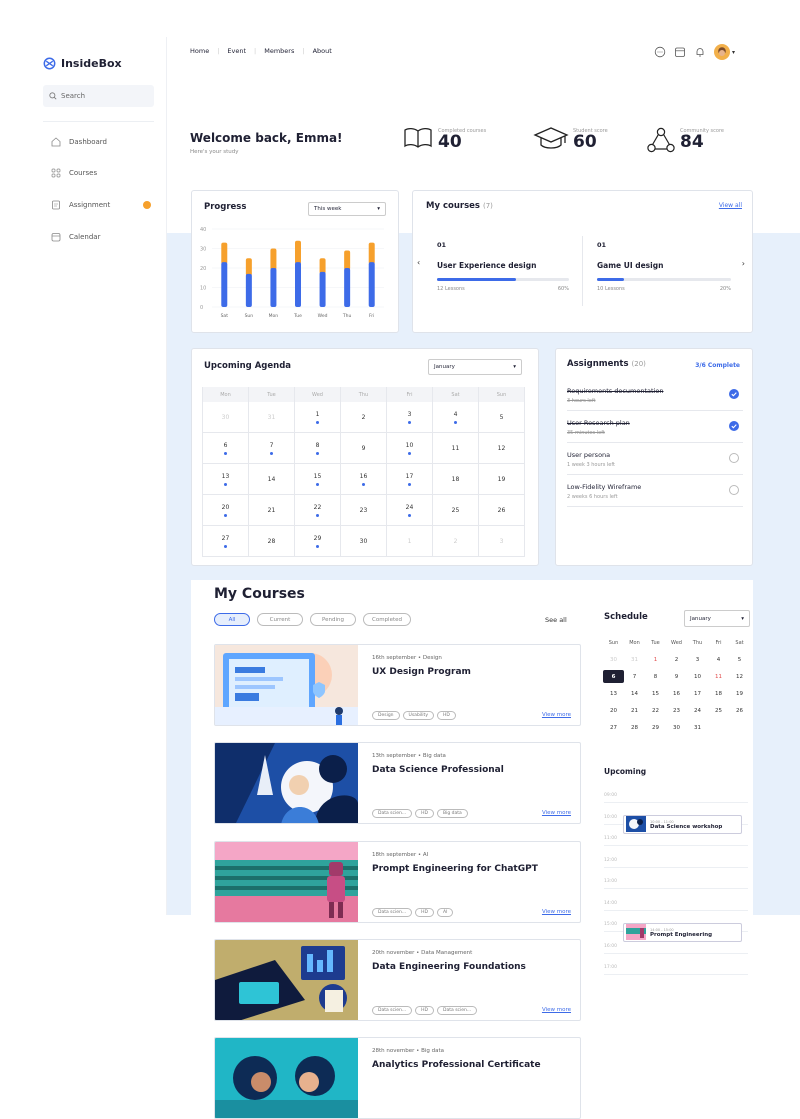  Describe the element at coordinates (739, 693) in the screenshot. I see `calendar-day: 19` at that location.